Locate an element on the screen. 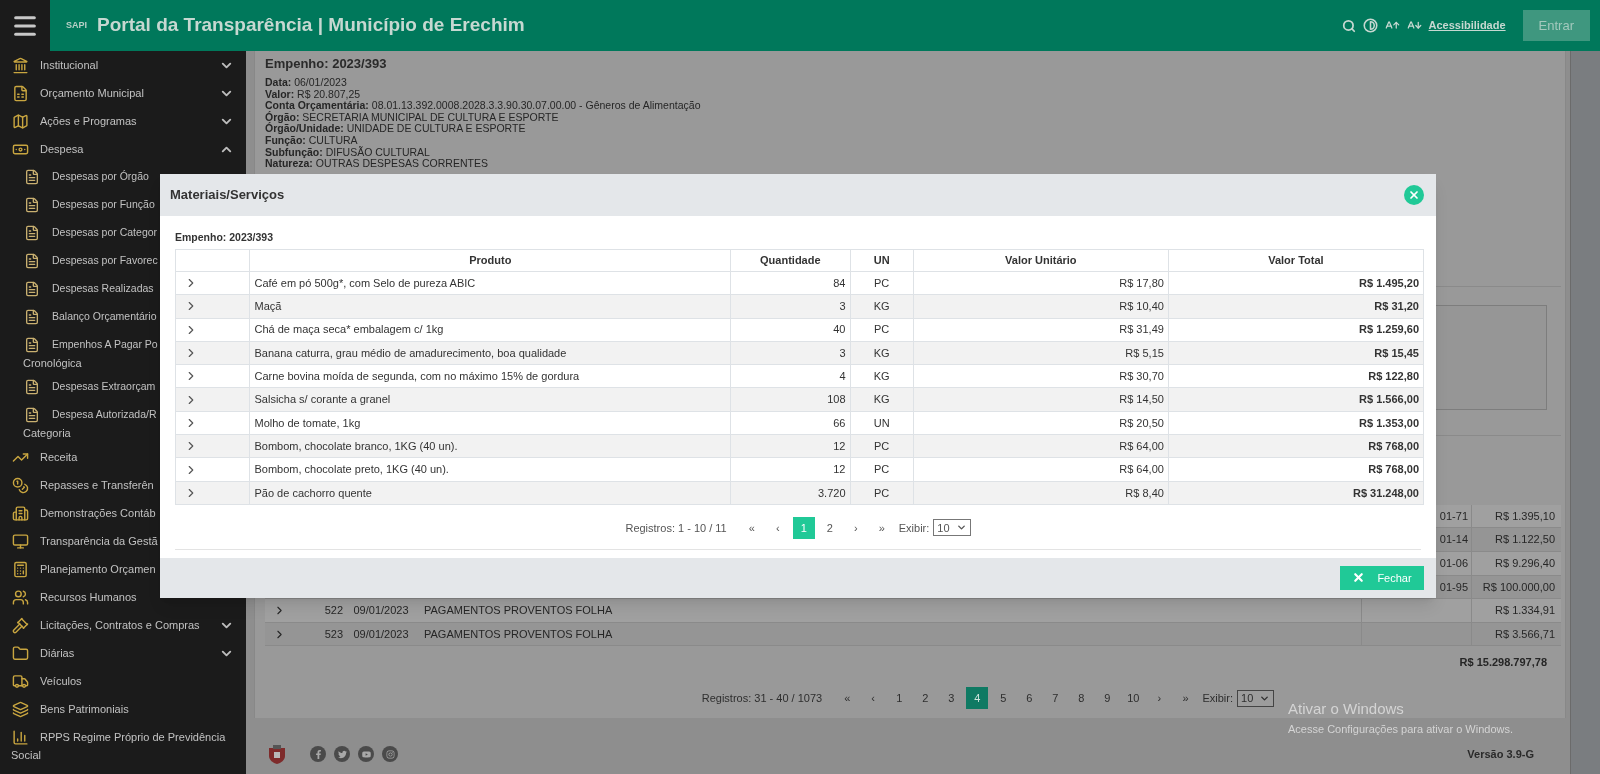 This screenshot has width=1600, height=774. page-button: 8 is located at coordinates (1081, 698).